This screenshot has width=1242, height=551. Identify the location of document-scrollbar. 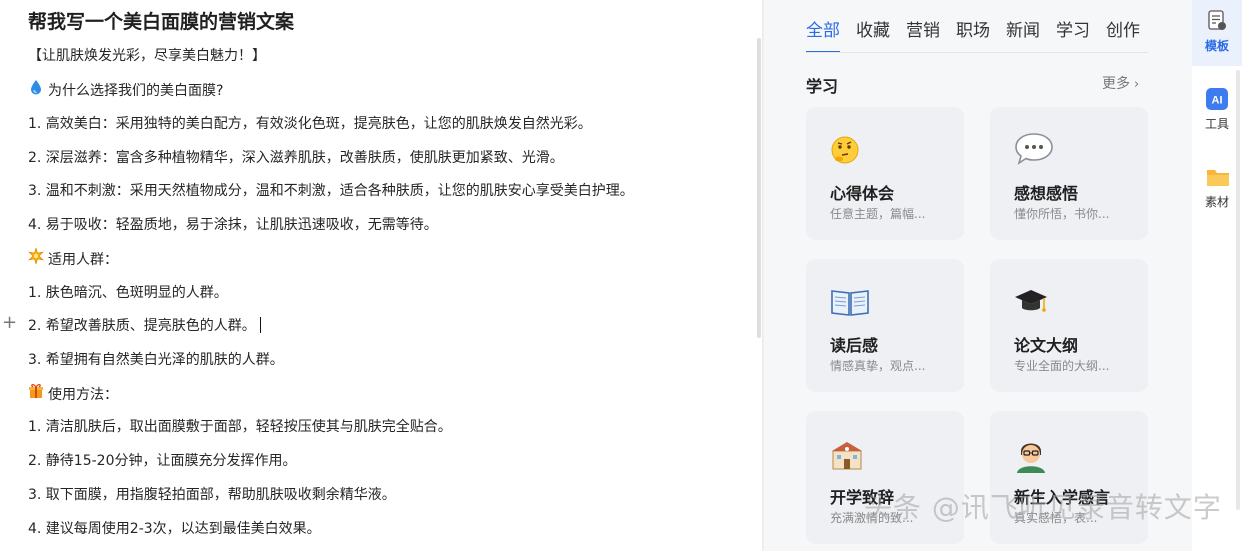
(759, 188).